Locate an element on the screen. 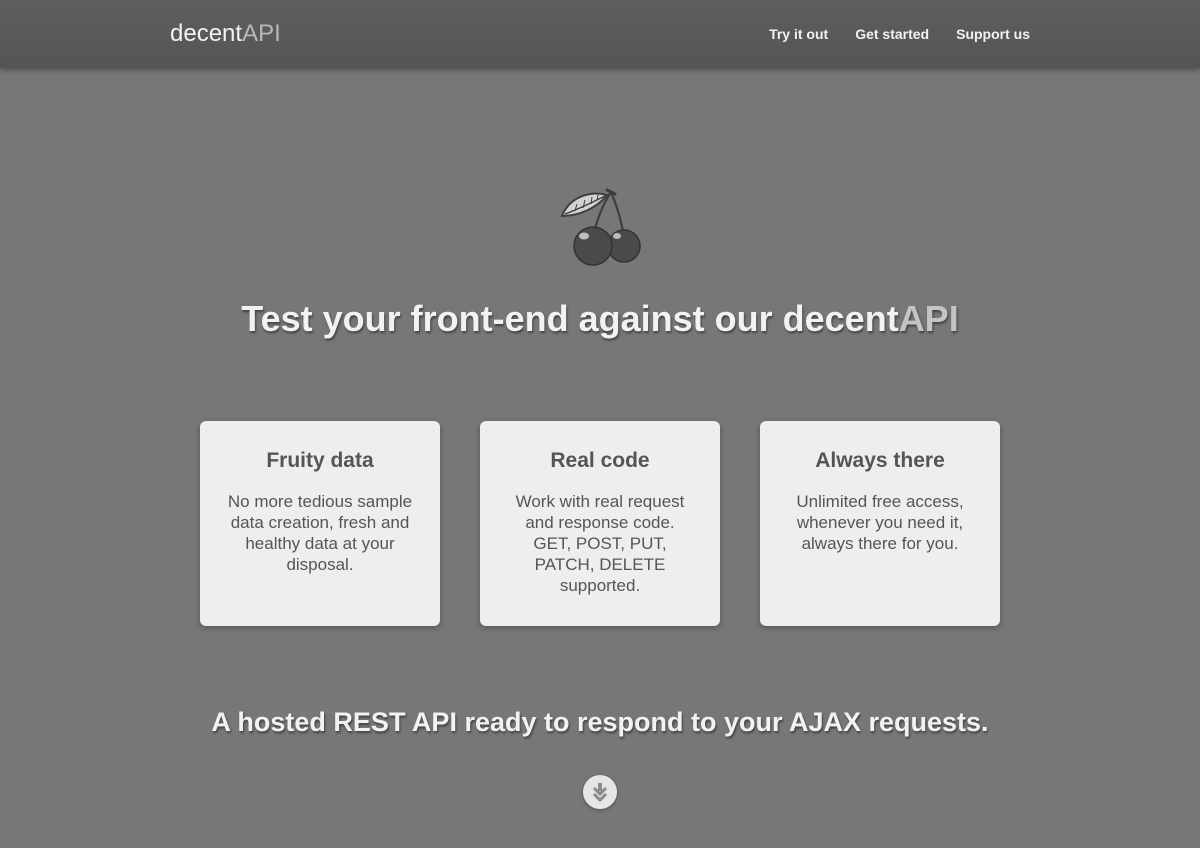 This screenshot has height=848, width=1200. main-nav: Try it out Get started Support us is located at coordinates (899, 34).